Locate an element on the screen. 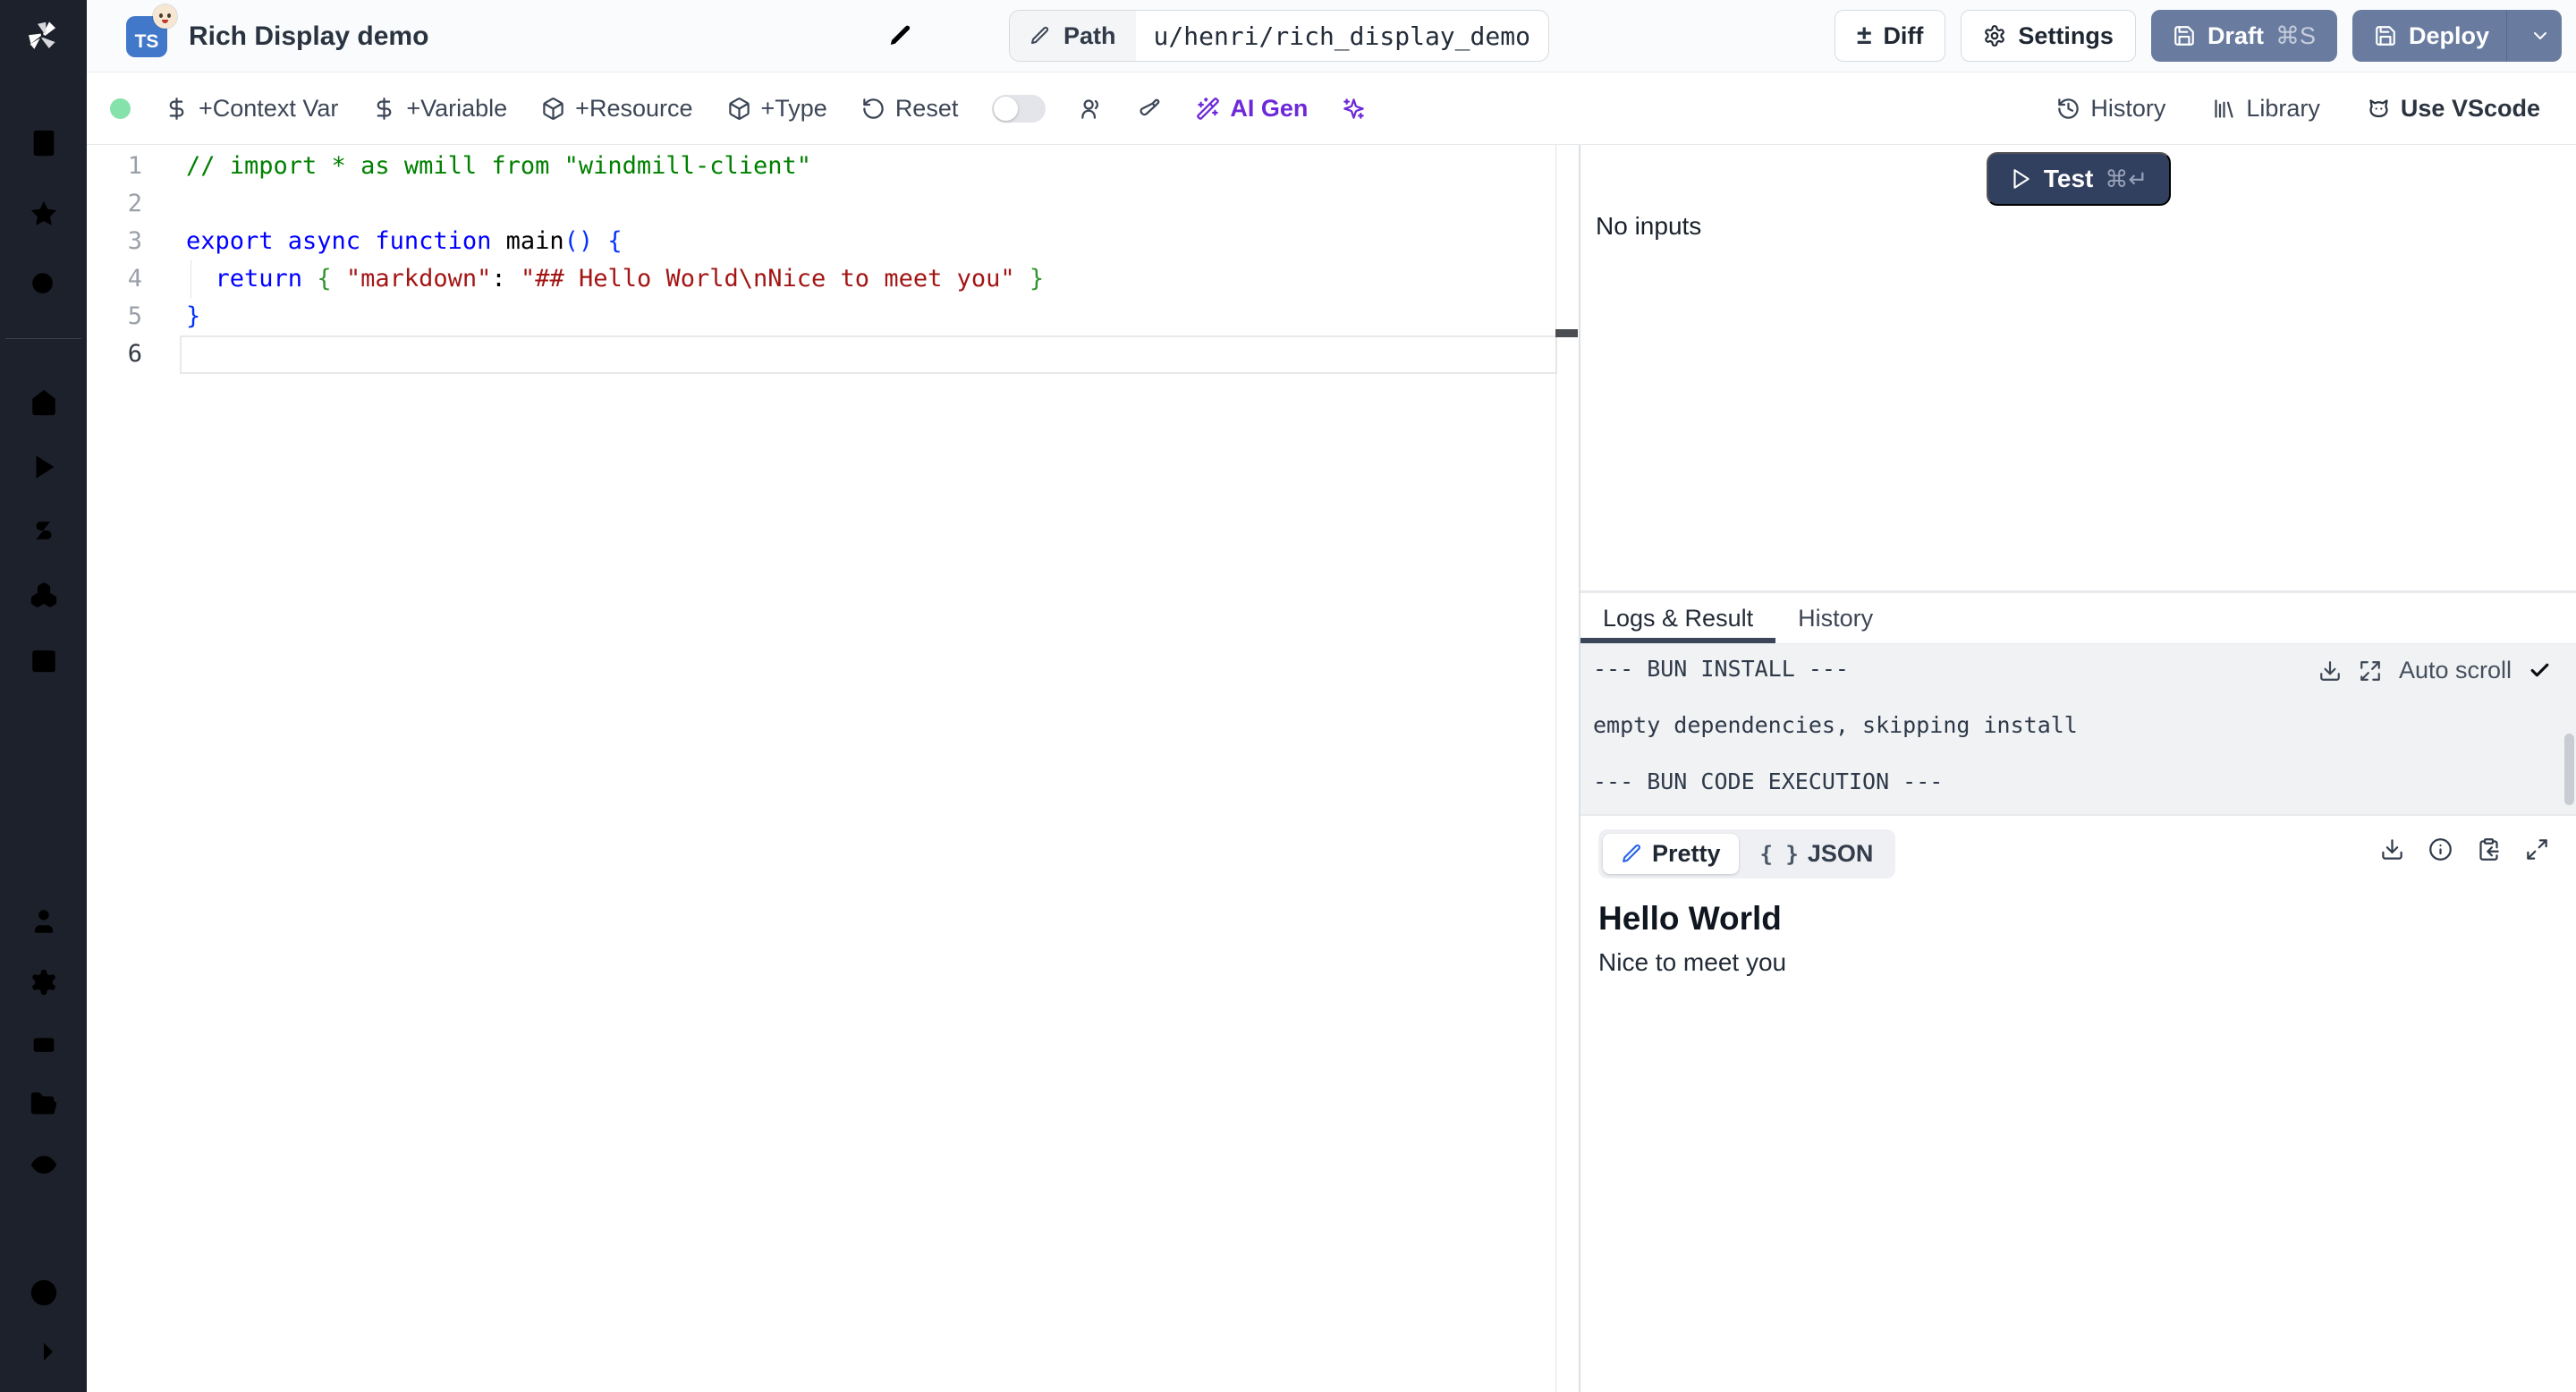  wand-icon is located at coordinates (1208, 109).